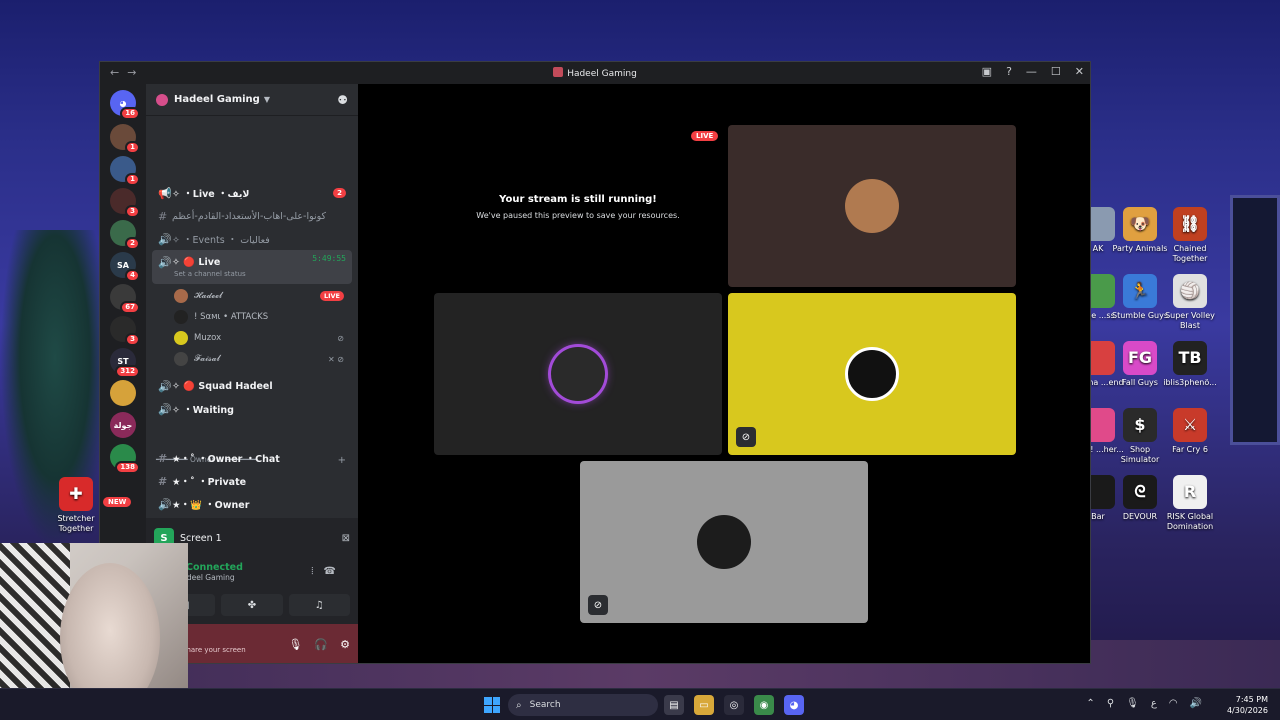 Image resolution: width=1280 pixels, height=720 pixels. I want to click on connection-controls: ⦙☎, so click(328, 571).